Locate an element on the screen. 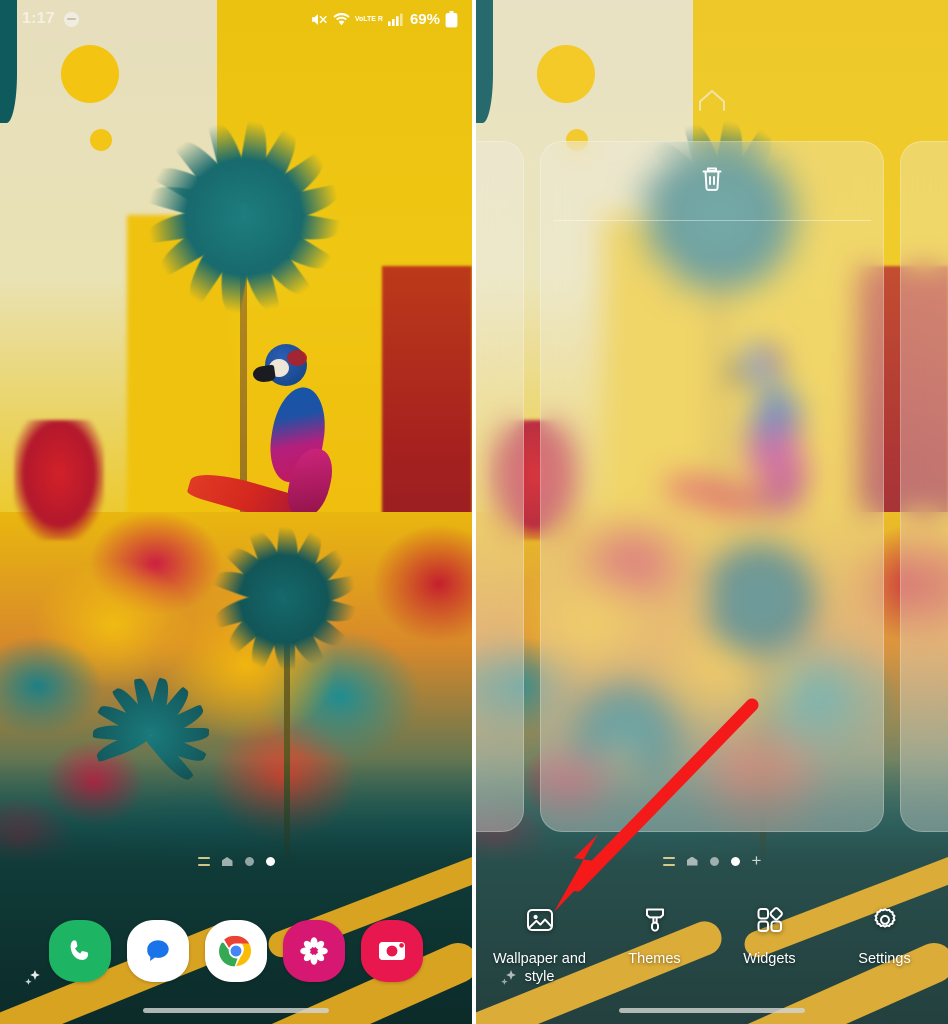 The height and width of the screenshot is (1024, 948). page-indicator-left is located at coordinates (236, 861).